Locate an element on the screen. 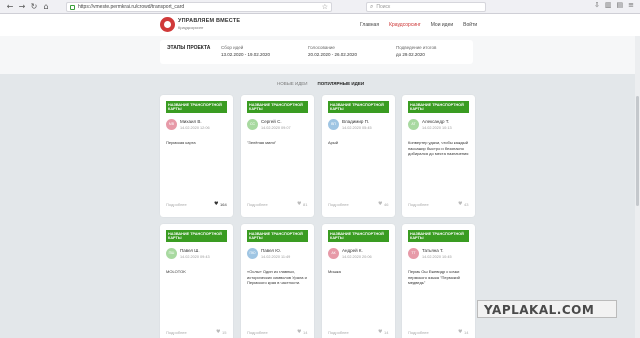 This screenshot has width=640, height=338. card-author: Михаил В. is located at coordinates (191, 121).